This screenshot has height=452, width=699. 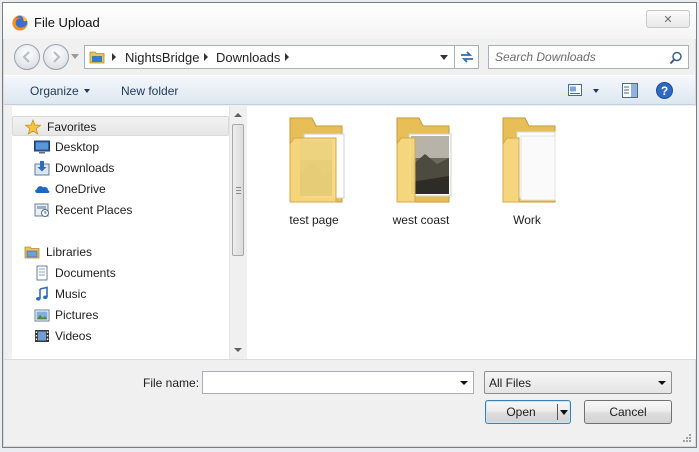 I want to click on forward-arrow-icon, so click(x=57, y=57).